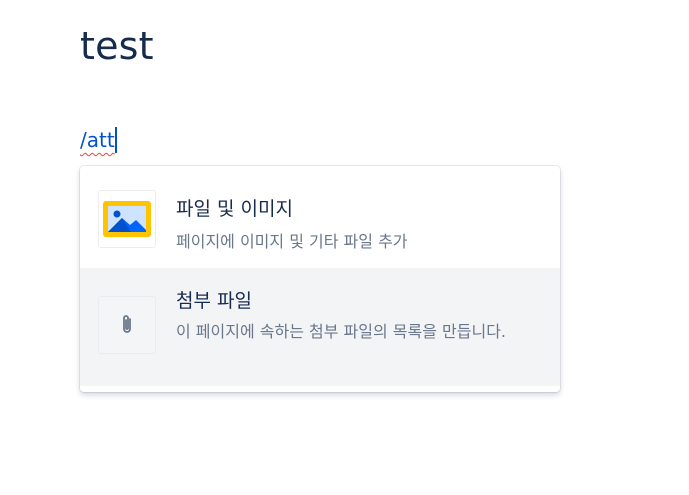 This screenshot has height=495, width=689. I want to click on paperclip-icon, so click(127, 325).